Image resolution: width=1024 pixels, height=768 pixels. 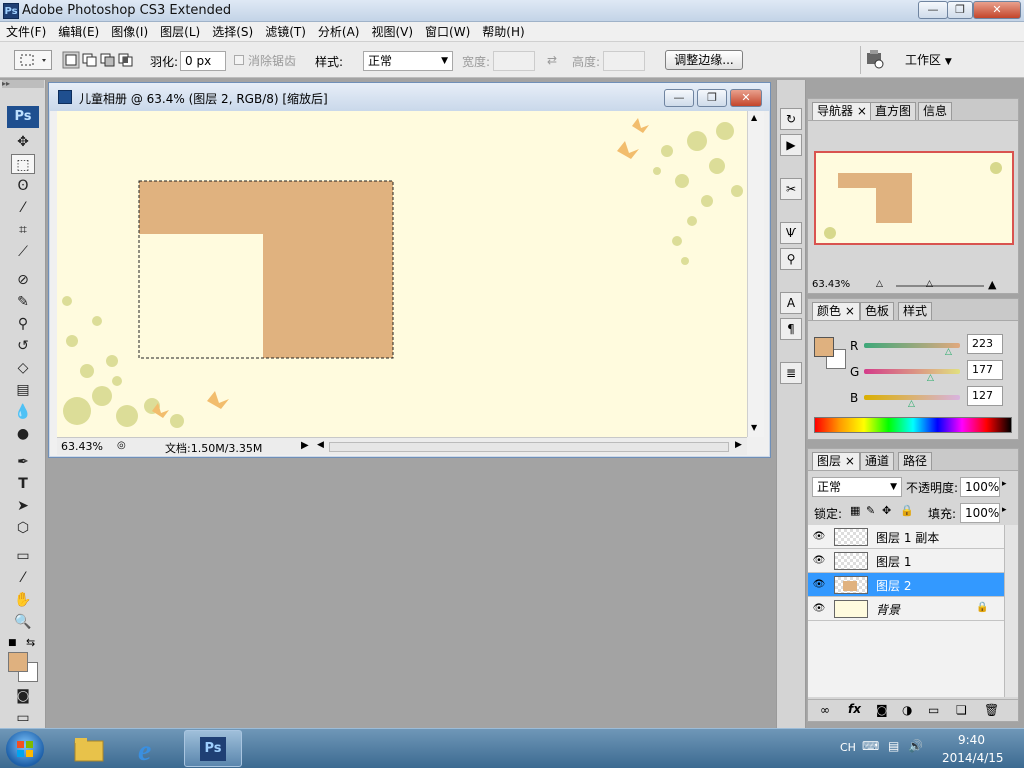 I want to click on clone-stamp-tool-icon: ⚲, so click(x=23, y=324).